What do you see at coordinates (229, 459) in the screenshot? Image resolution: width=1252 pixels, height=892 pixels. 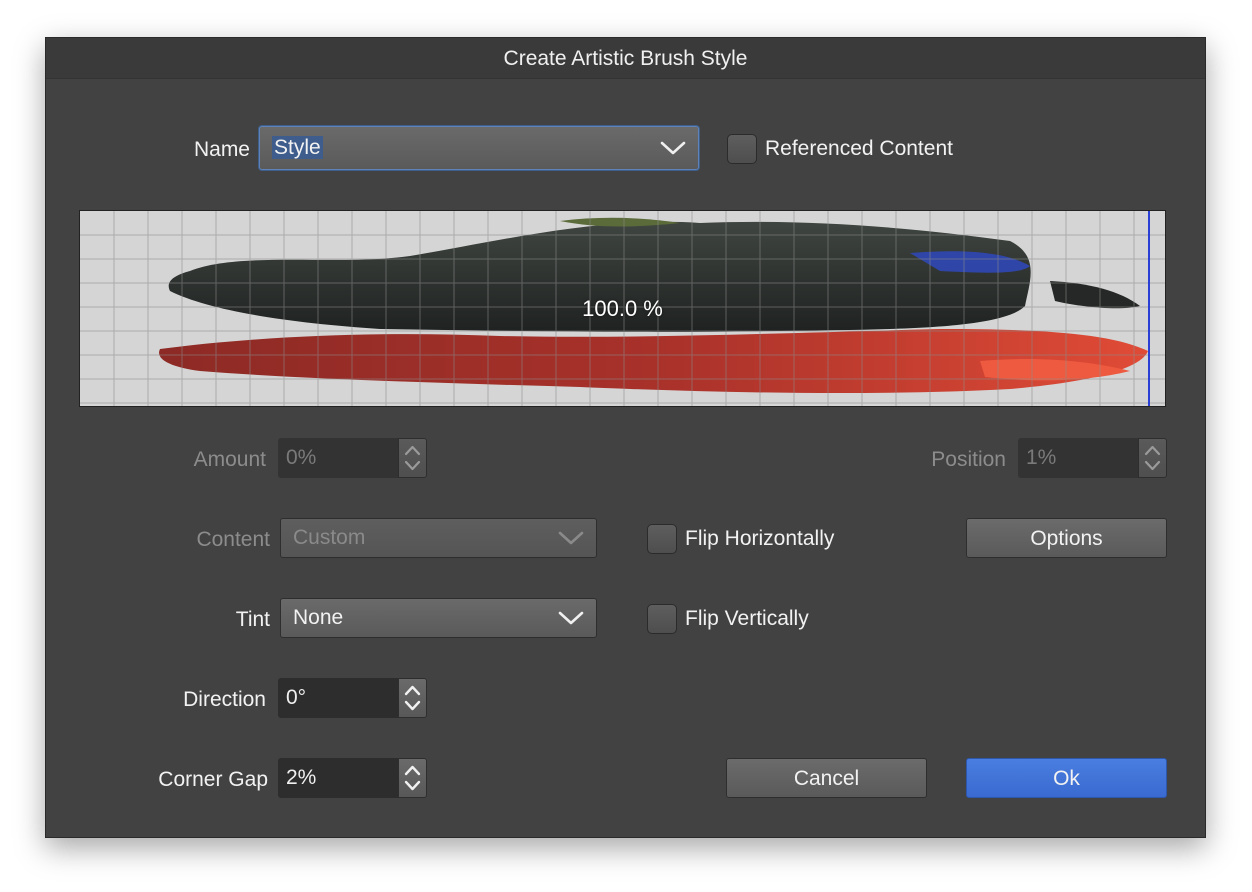 I see `amount-label: Amount` at bounding box center [229, 459].